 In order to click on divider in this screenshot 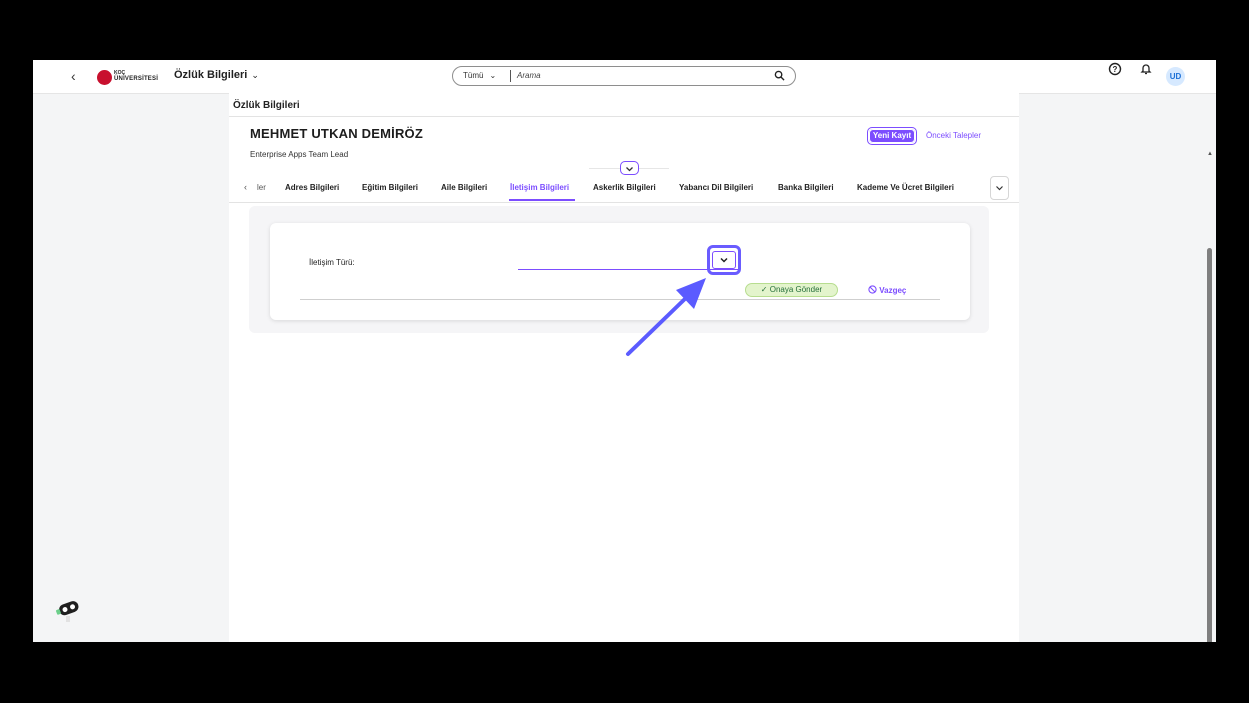, I will do `click(624, 116)`.